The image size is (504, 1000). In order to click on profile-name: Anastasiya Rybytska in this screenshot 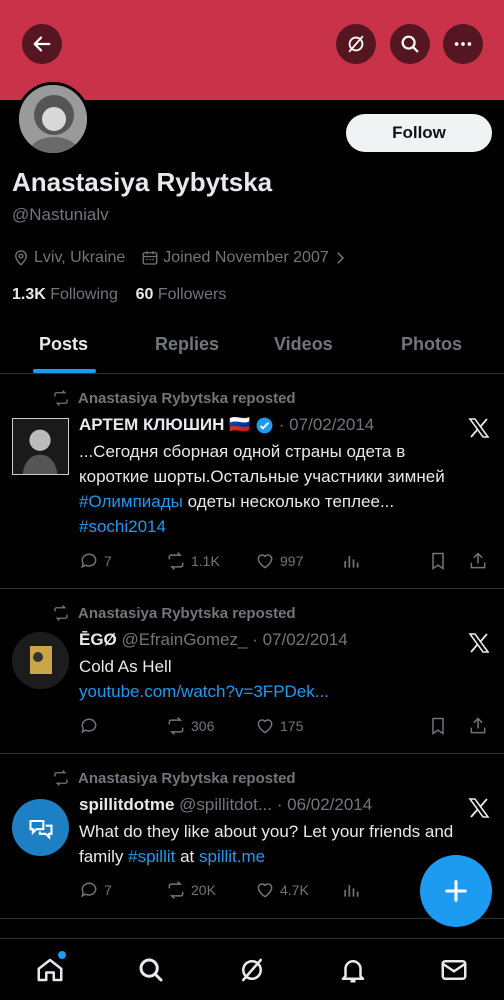, I will do `click(142, 182)`.